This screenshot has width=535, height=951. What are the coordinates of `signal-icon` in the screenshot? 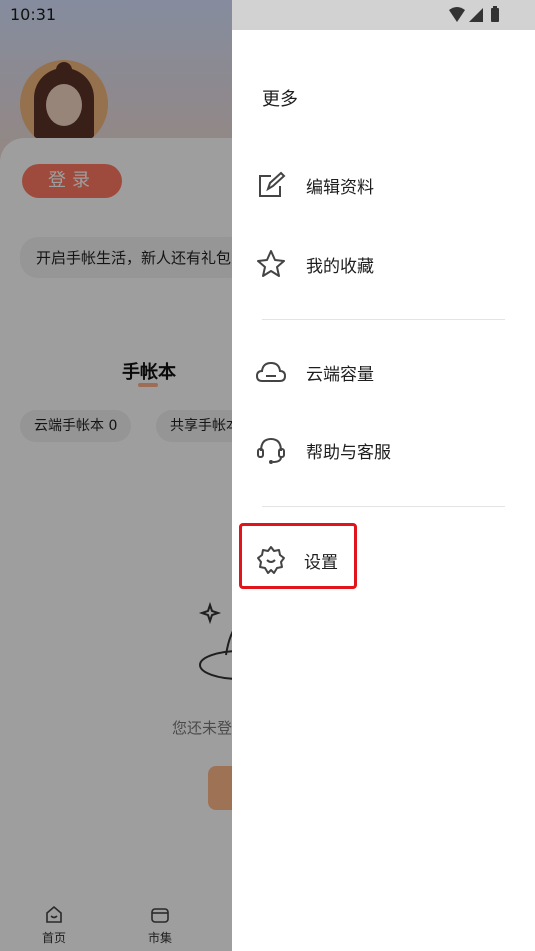 It's located at (476, 15).